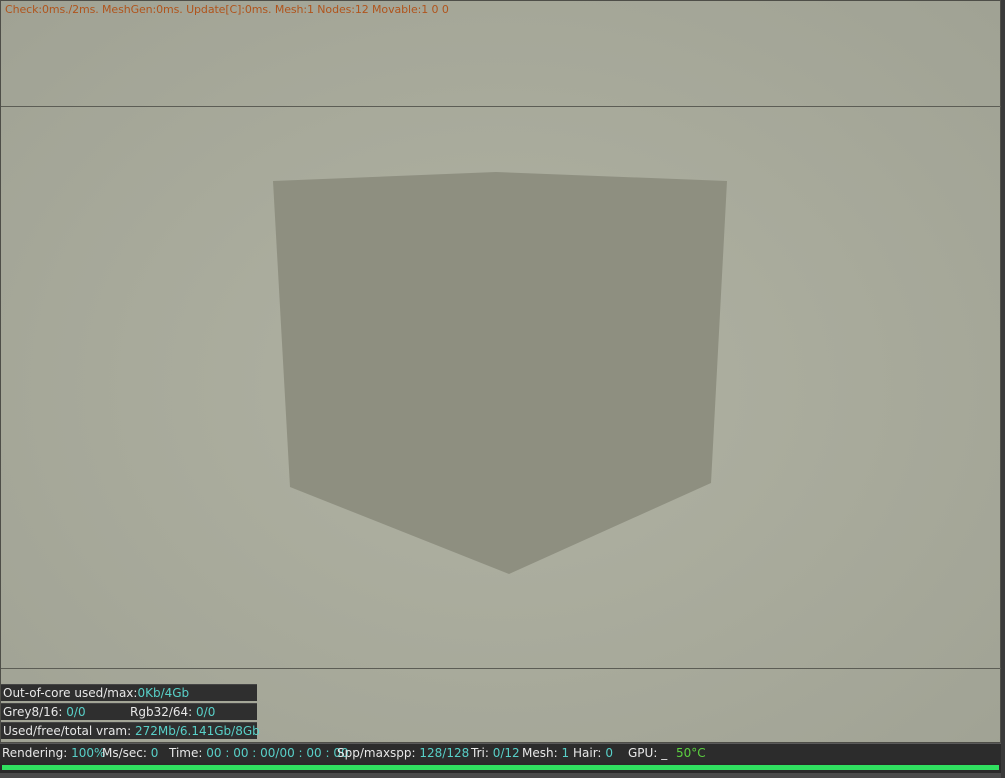 The image size is (1005, 778). Describe the element at coordinates (540, 753) in the screenshot. I see `mesh-label: Mesh:` at that location.